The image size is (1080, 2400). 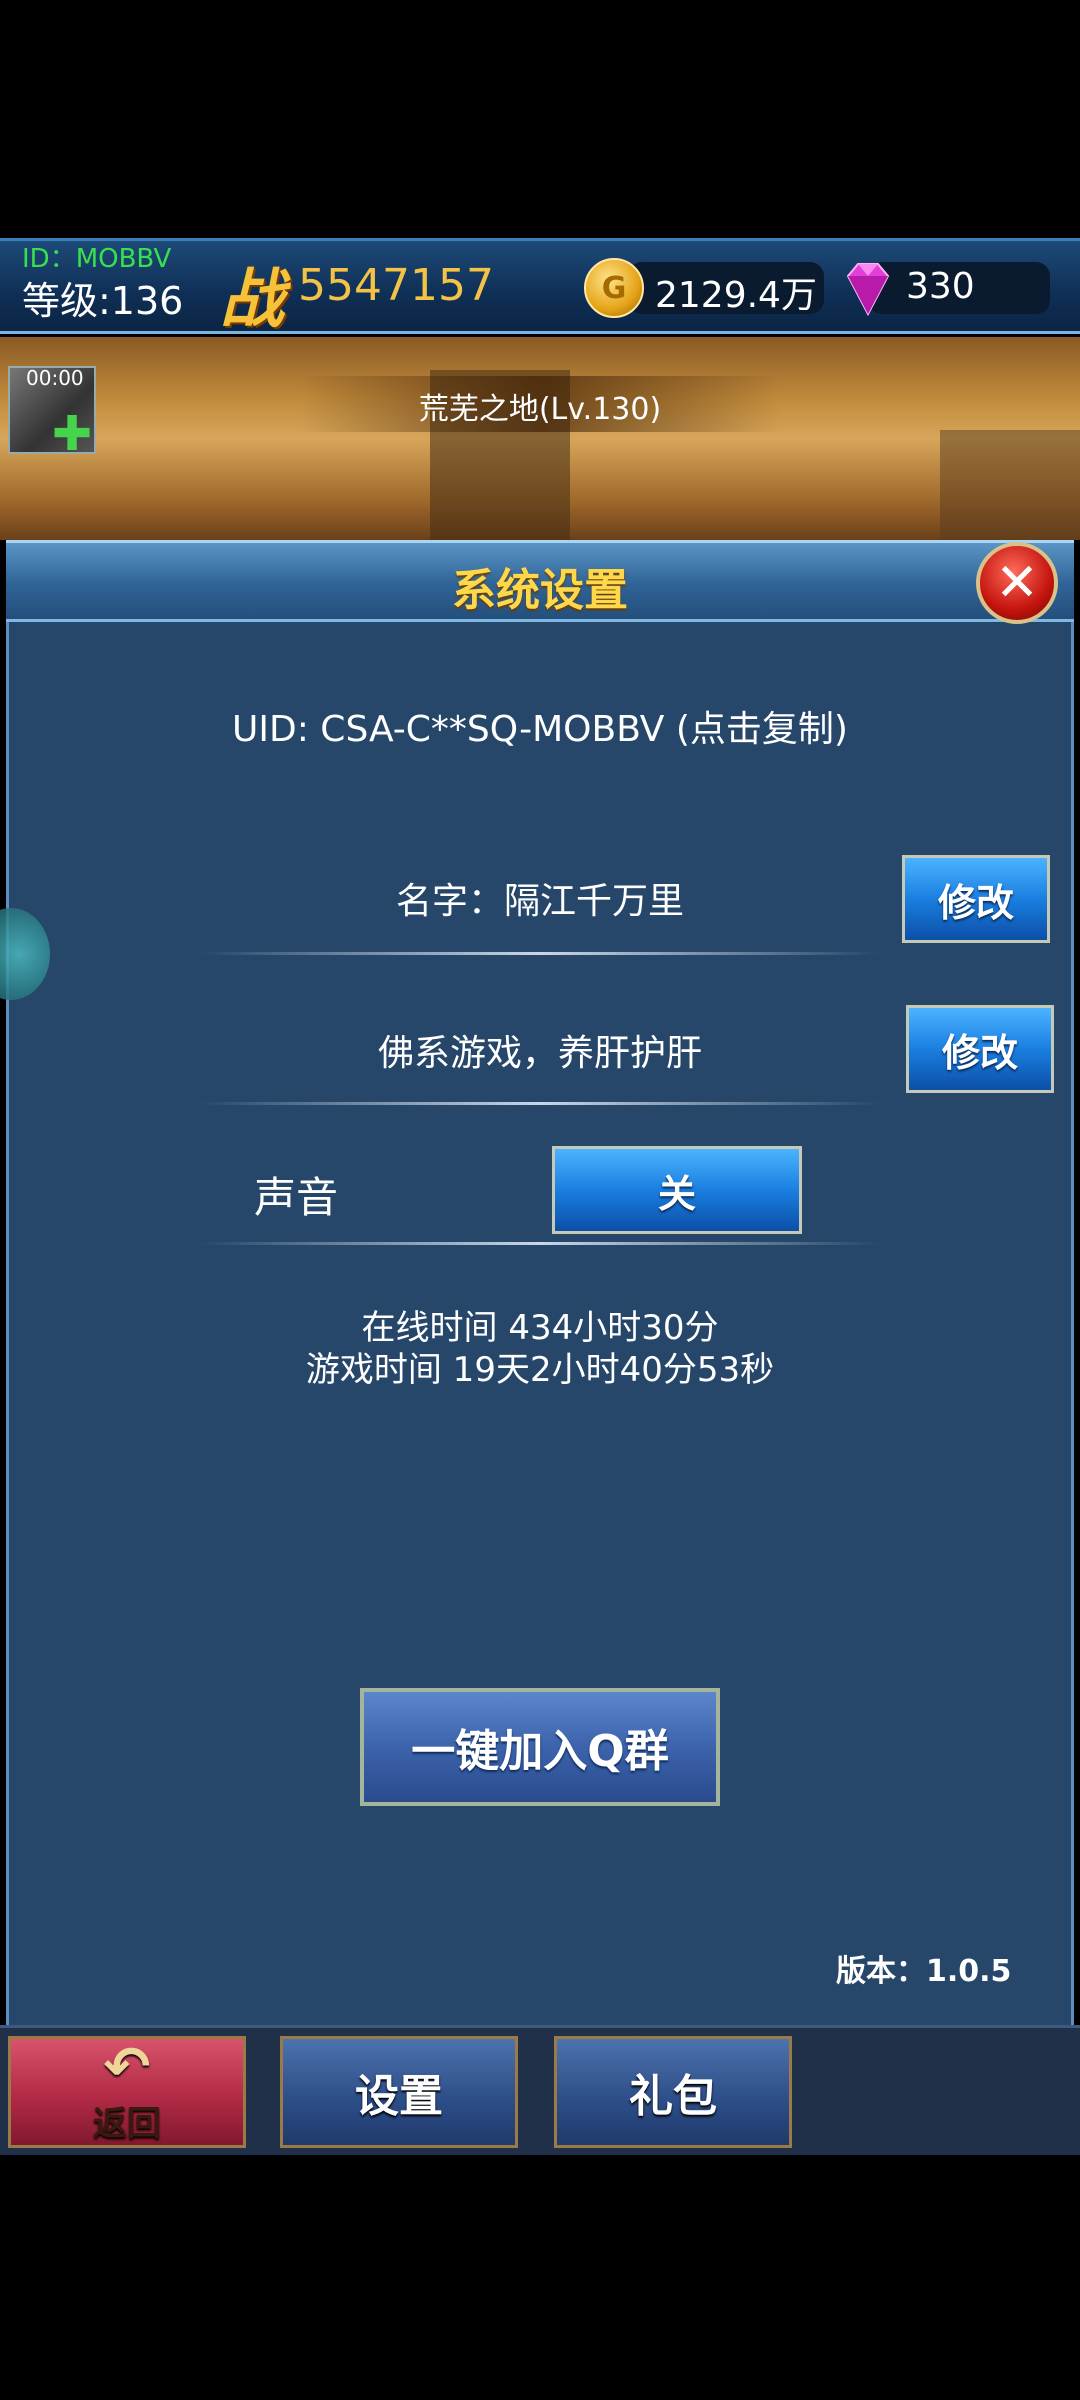 I want to click on edit-name-button: 修改, so click(x=976, y=899).